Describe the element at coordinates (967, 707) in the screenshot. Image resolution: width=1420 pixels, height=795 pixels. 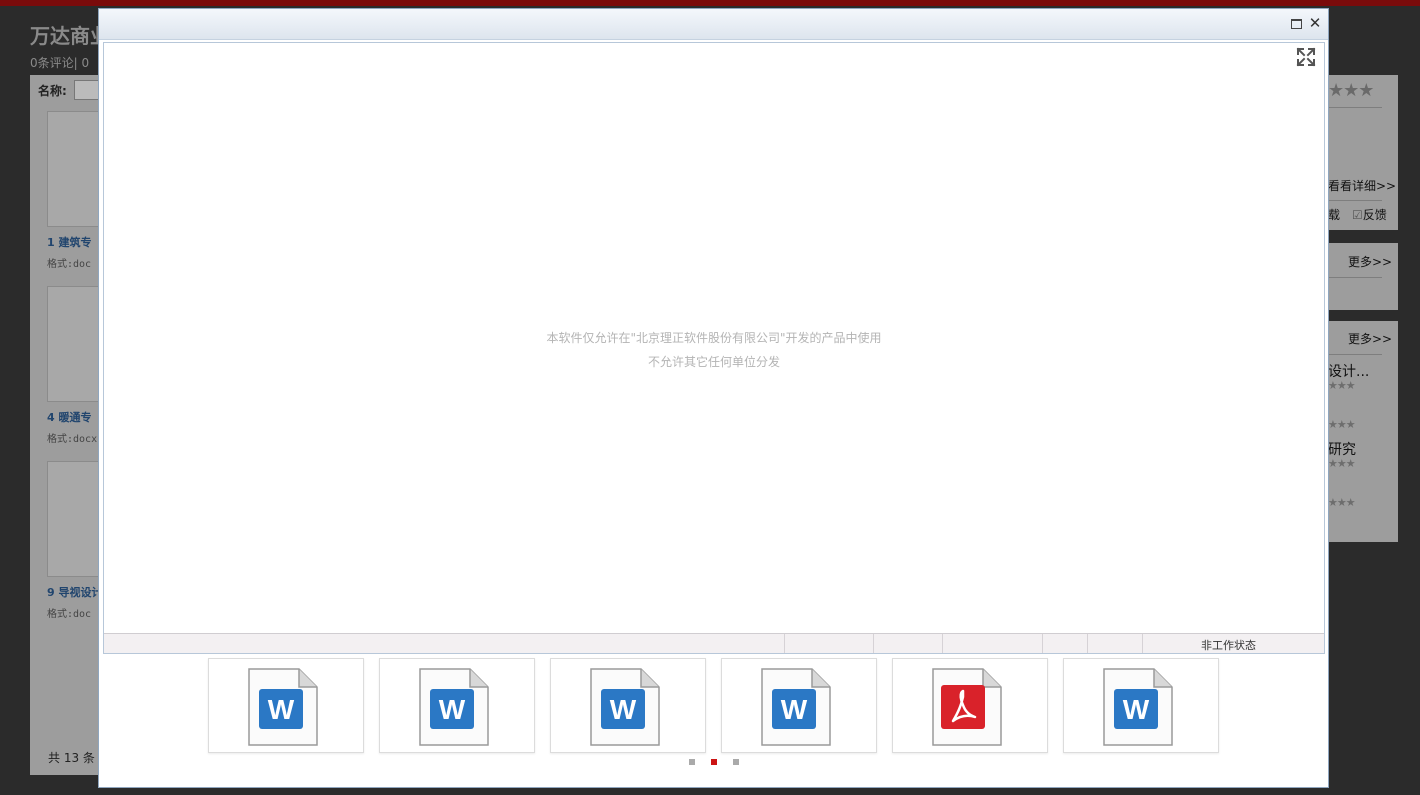
I see `pdf-file-icon` at that location.